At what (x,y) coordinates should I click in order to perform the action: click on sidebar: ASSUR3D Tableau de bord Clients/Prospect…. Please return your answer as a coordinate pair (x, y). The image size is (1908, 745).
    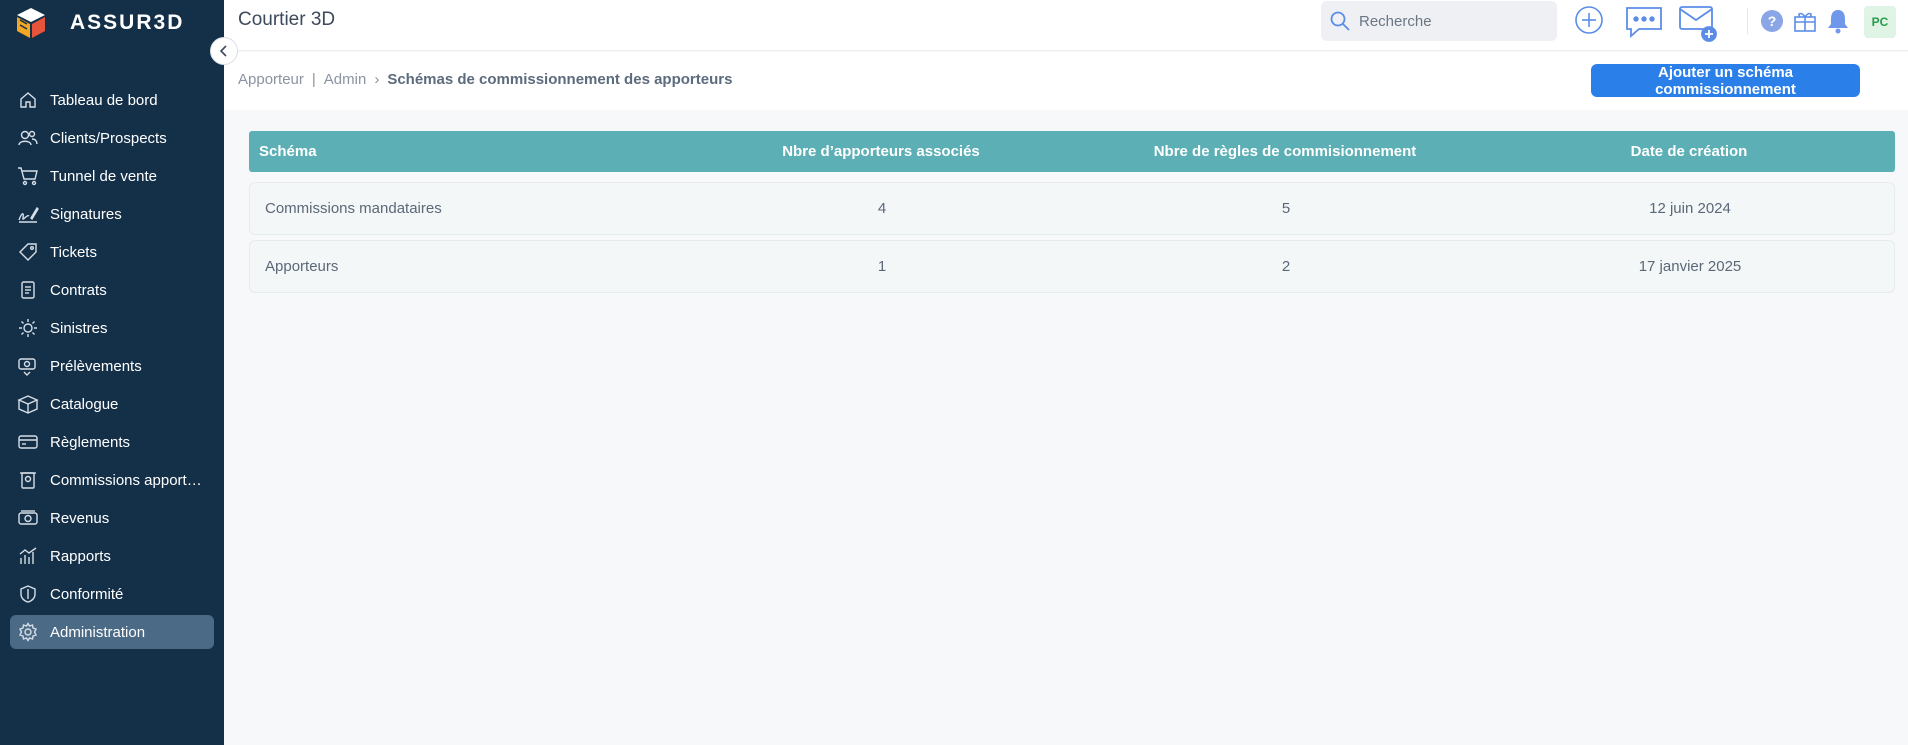
    Looking at the image, I should click on (112, 372).